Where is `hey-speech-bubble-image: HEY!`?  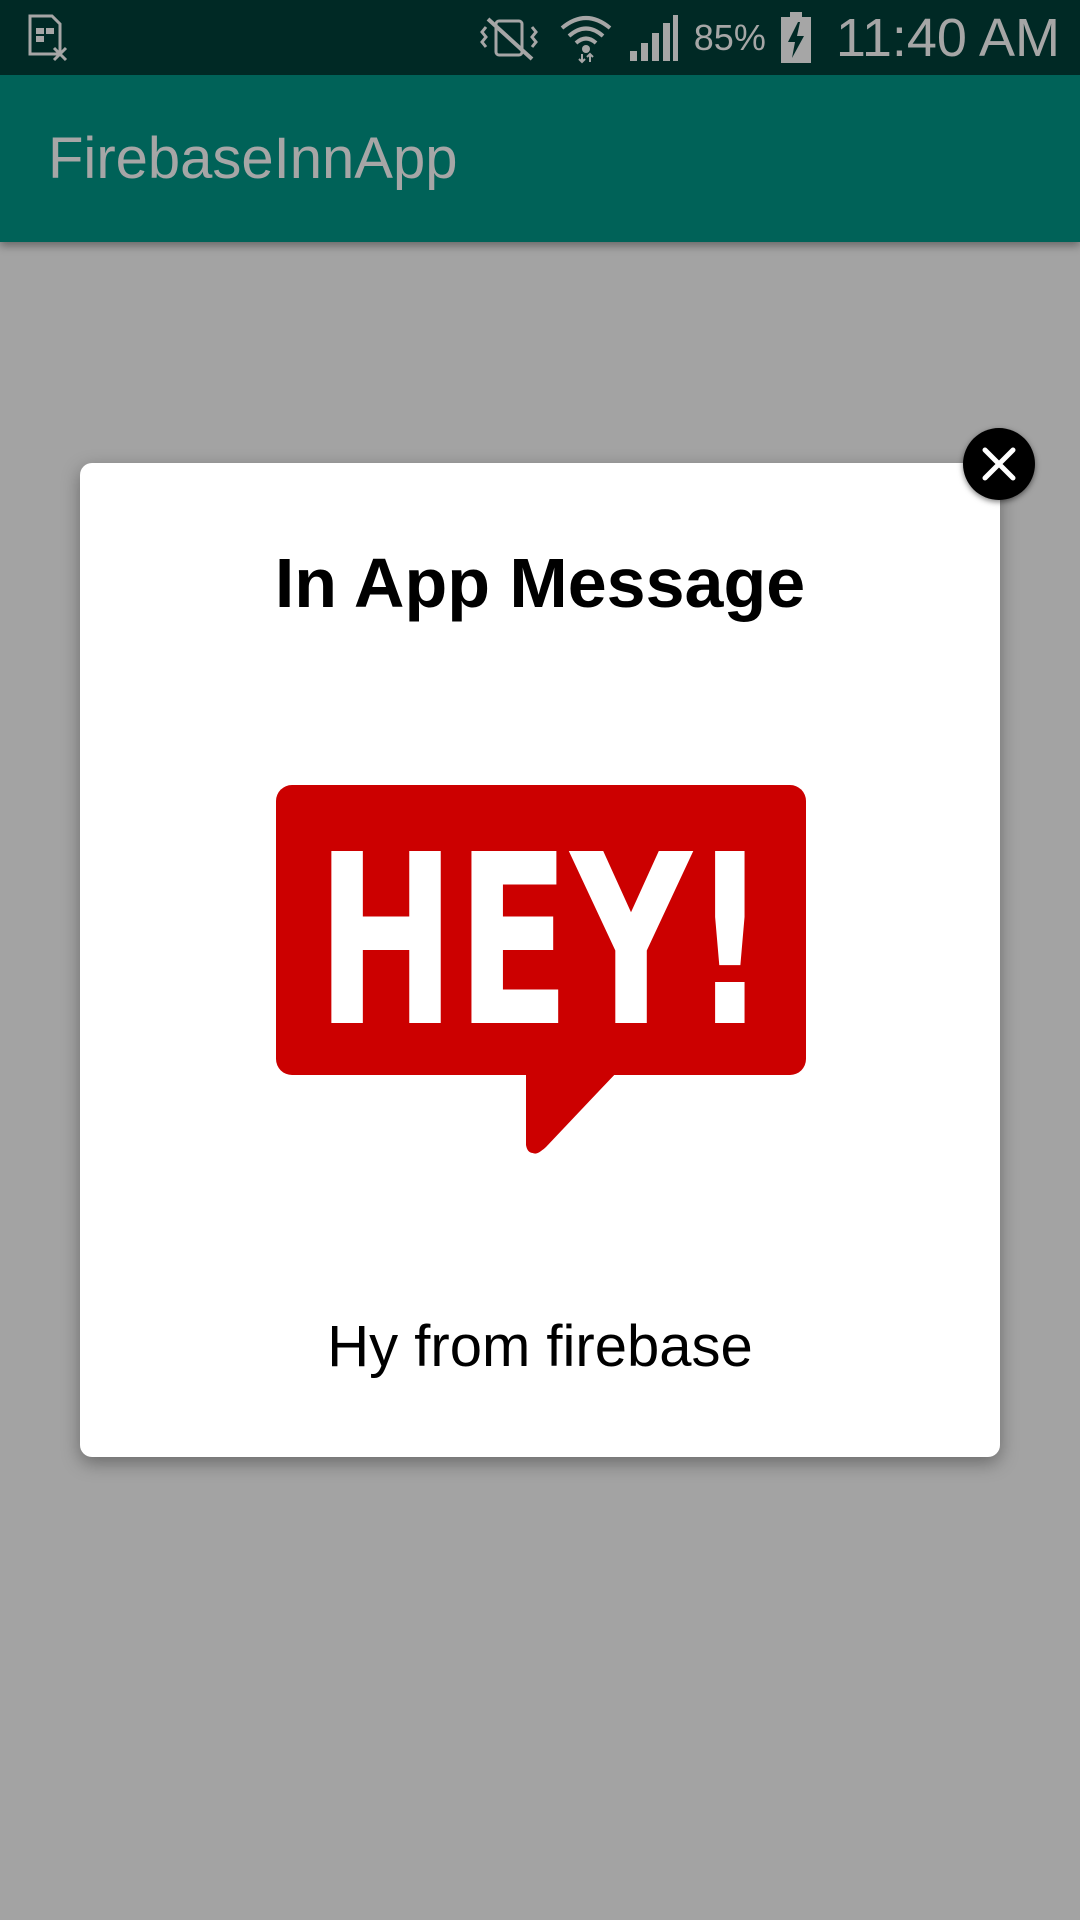
hey-speech-bubble-image: HEY! is located at coordinates (541, 980).